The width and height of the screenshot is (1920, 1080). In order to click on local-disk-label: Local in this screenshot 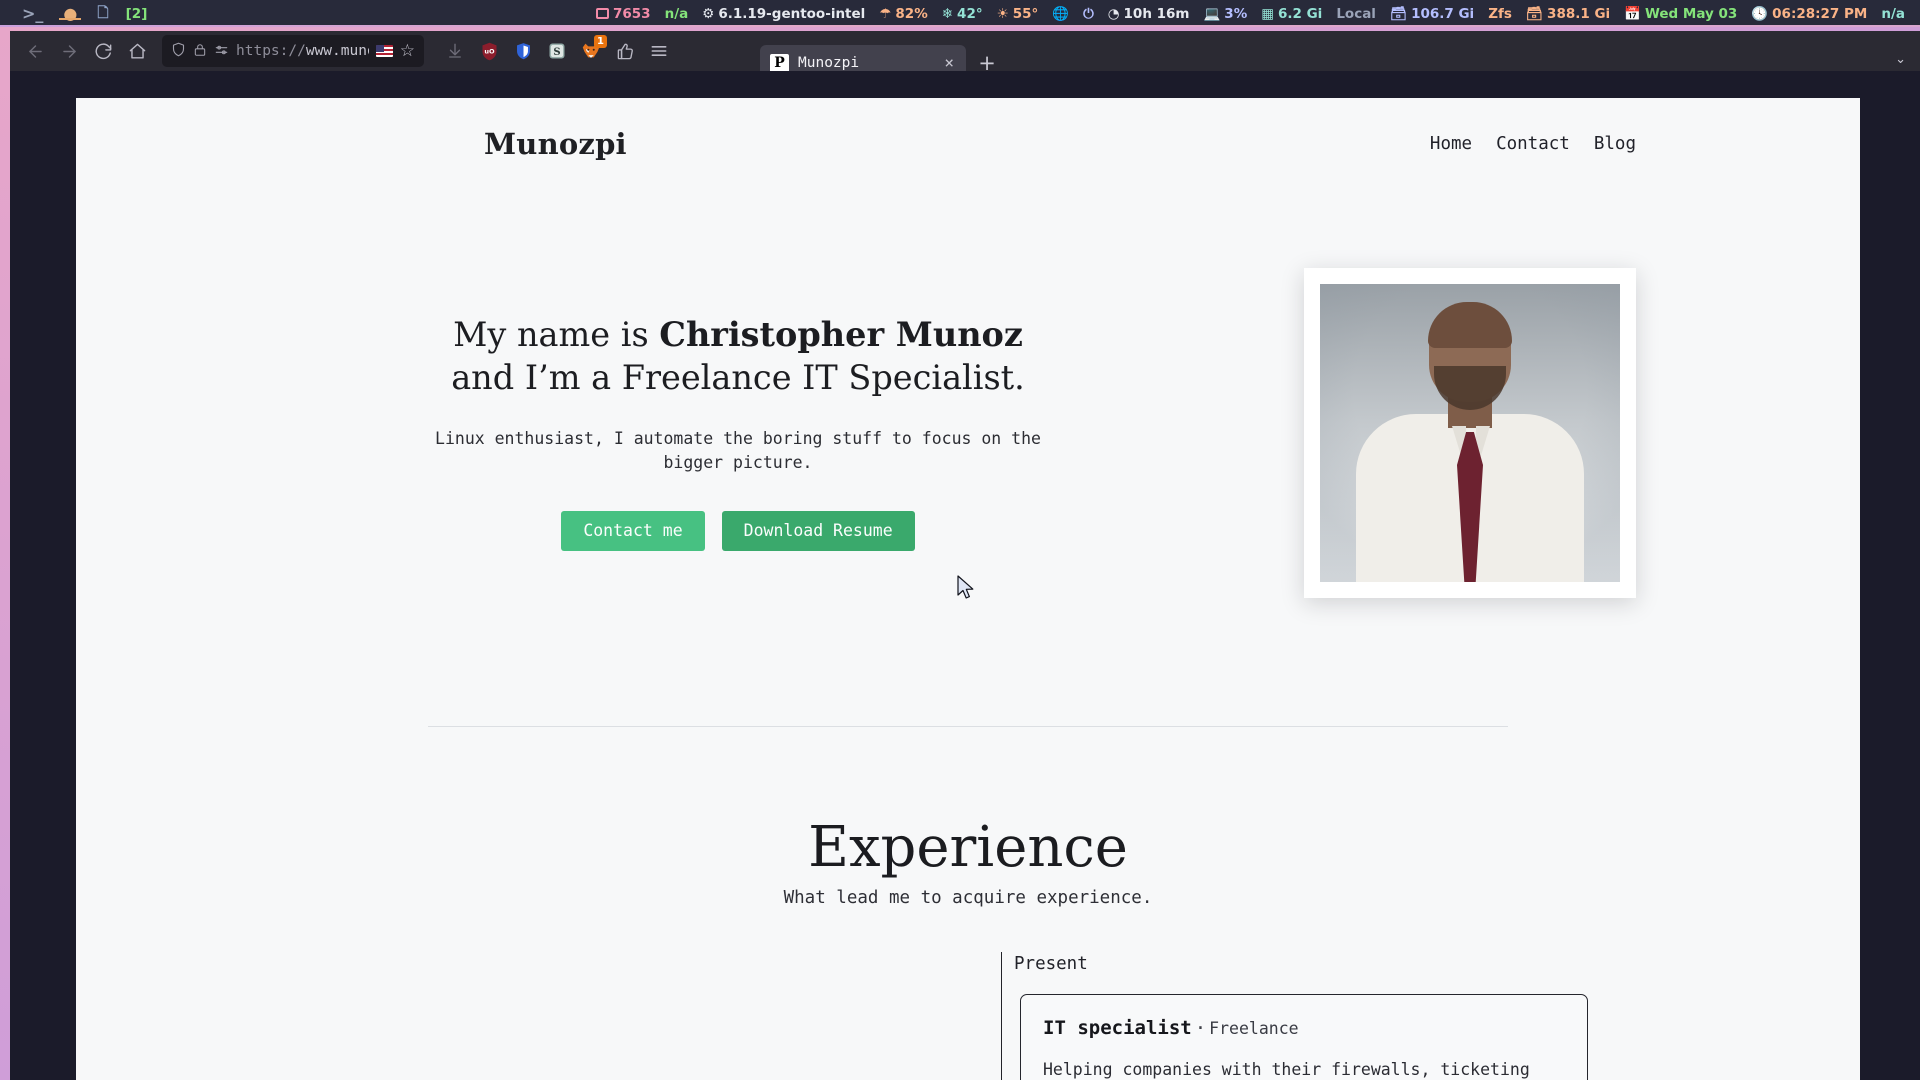, I will do `click(1356, 13)`.